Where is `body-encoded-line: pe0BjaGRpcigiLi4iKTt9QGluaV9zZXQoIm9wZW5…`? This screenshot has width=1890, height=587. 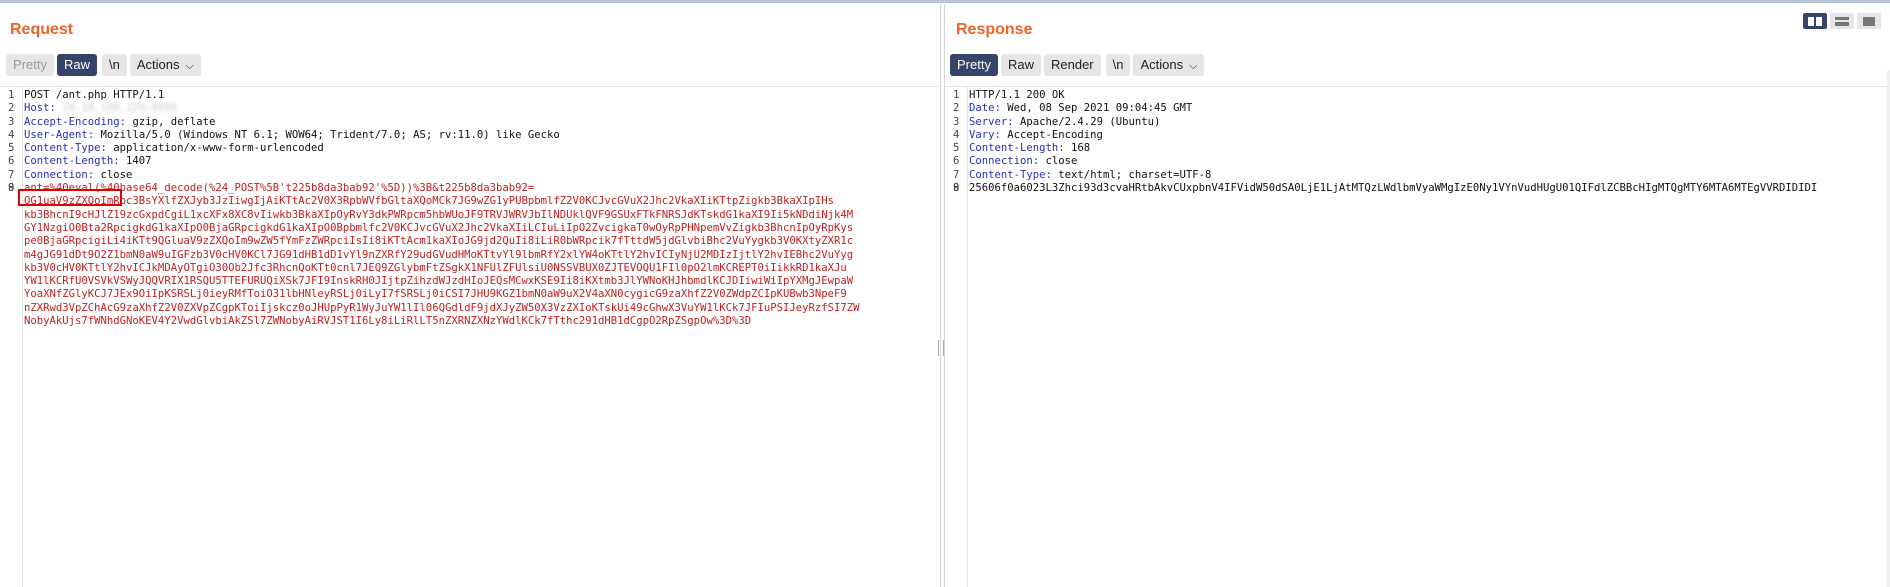 body-encoded-line: pe0BjaGRpcigiLi4iKTt9QGluaV9zZXQoIm9wZW5… is located at coordinates (439, 241).